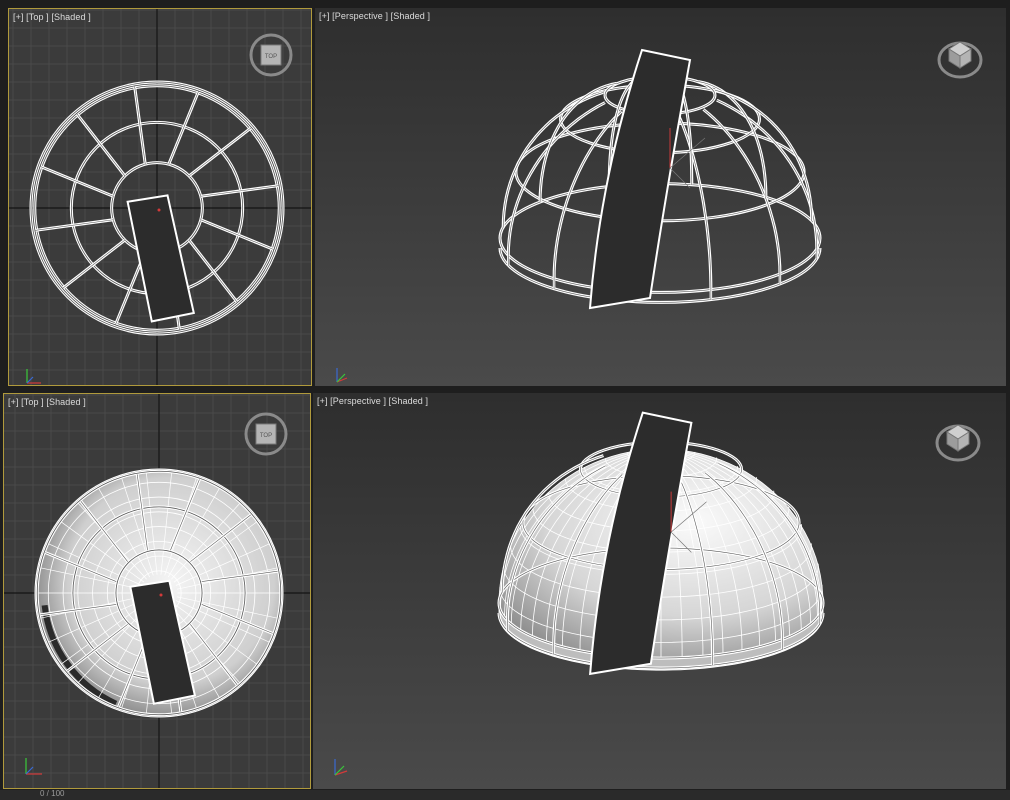 The height and width of the screenshot is (800, 1010). I want to click on dome-opening, so click(160, 258).